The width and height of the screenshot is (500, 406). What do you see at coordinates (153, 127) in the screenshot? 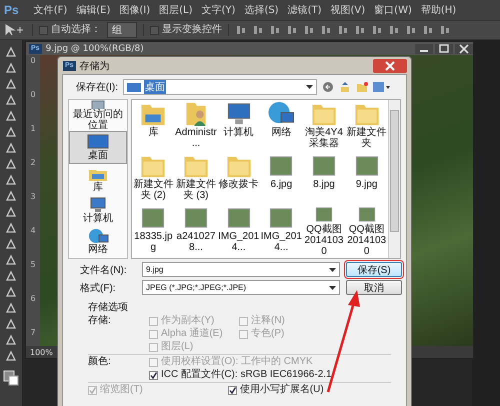
I see `file-item: 库` at bounding box center [153, 127].